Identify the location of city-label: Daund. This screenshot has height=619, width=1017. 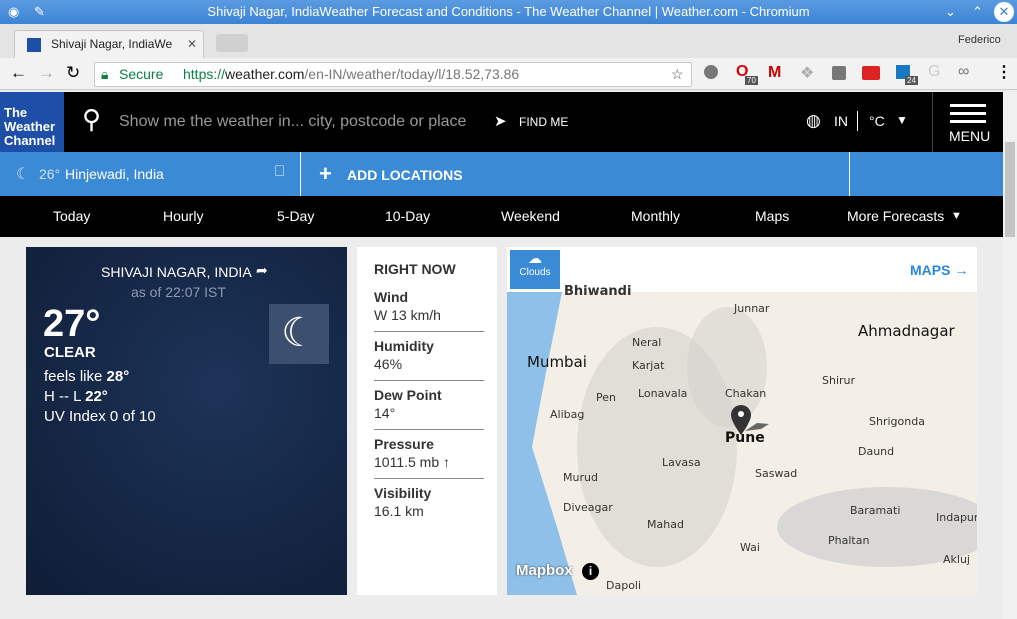
(876, 451).